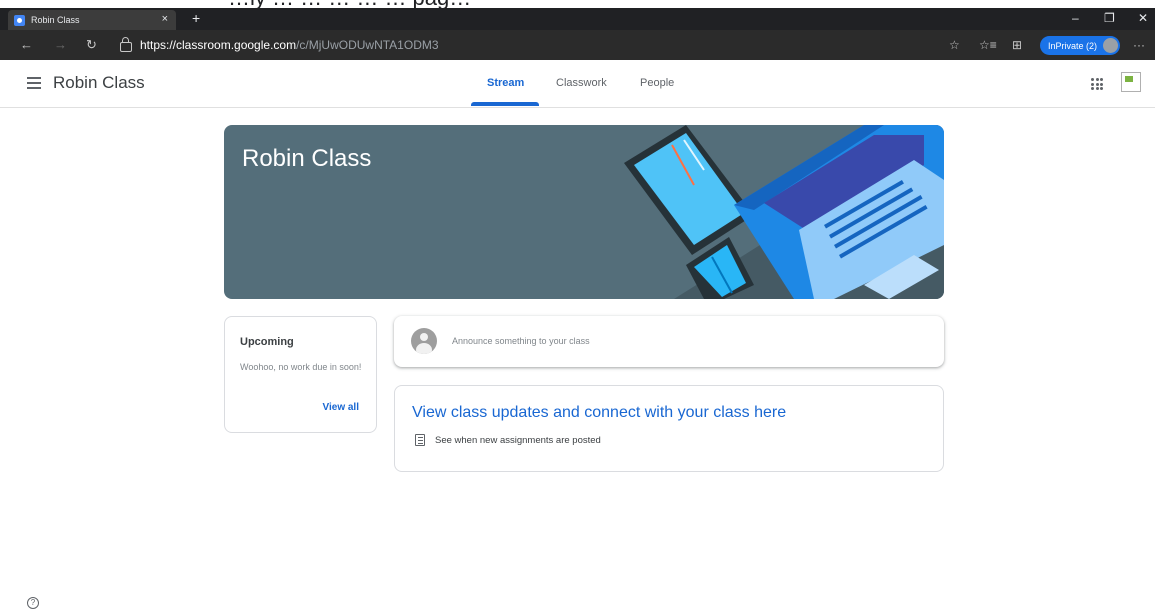 The width and height of the screenshot is (1155, 610). I want to click on active-tab-indicator, so click(505, 104).